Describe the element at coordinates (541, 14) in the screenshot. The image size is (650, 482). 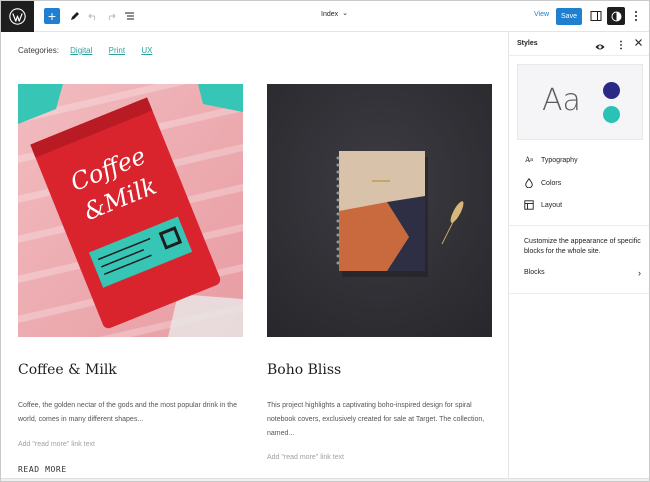
I see `view-button: View` at that location.